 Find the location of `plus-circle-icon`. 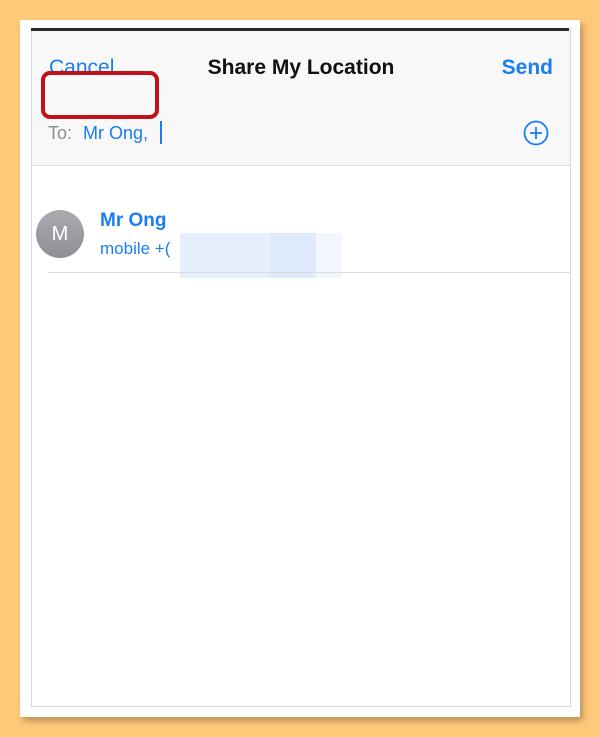

plus-circle-icon is located at coordinates (536, 133).